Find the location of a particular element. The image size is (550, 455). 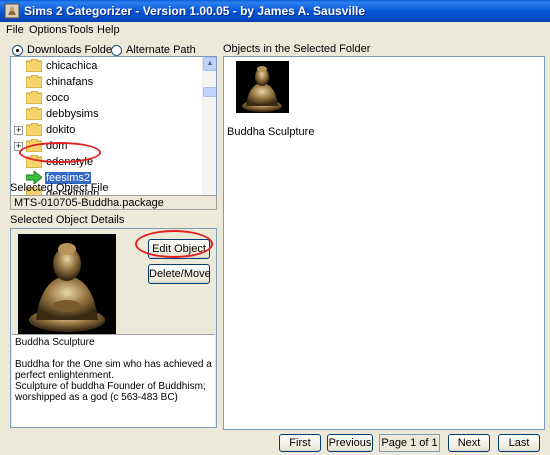

menu-options: Options is located at coordinates (48, 30).